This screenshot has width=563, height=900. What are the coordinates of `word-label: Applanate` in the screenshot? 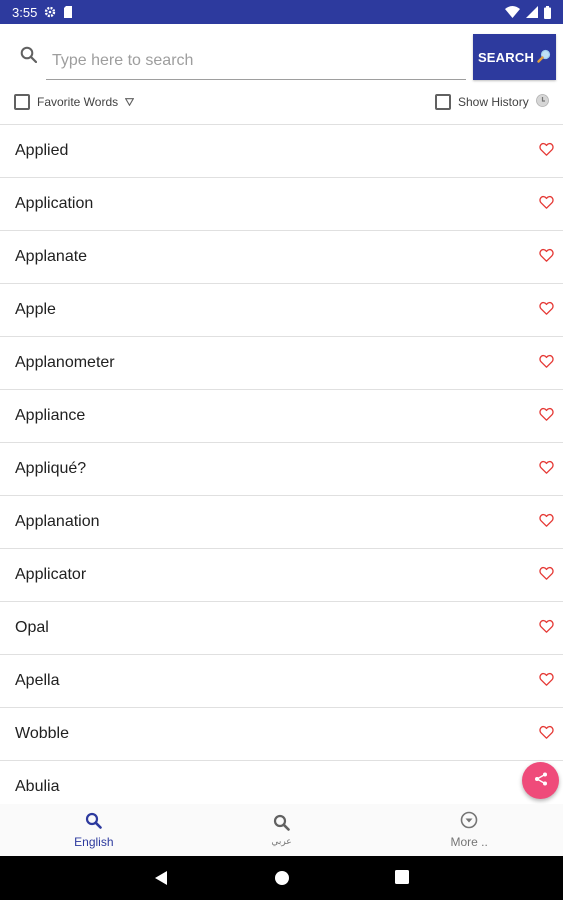 It's located at (51, 256).